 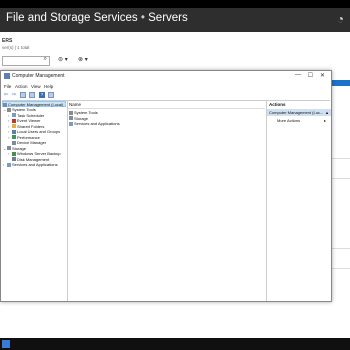 I want to click on menu-action: Action, so click(x=21, y=86).